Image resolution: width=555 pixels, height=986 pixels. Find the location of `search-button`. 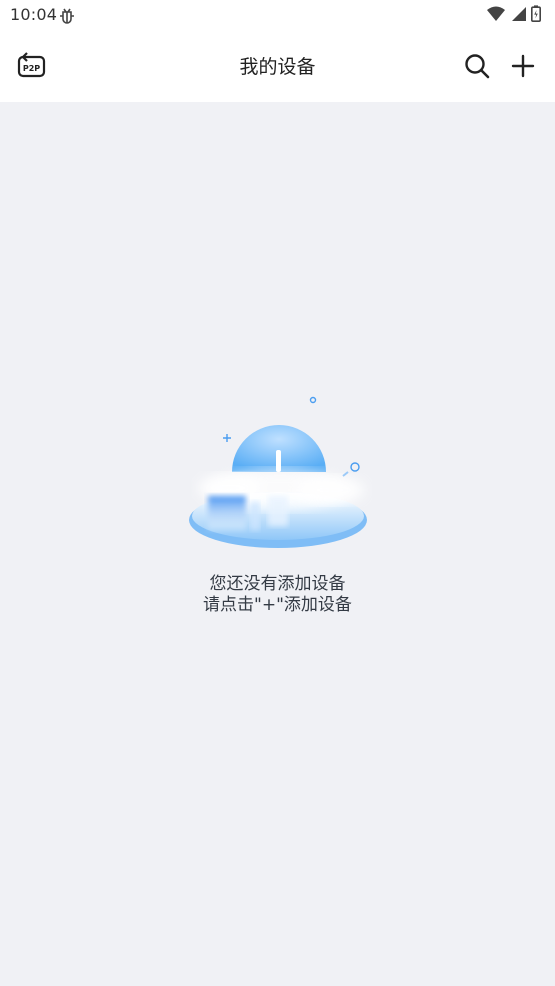

search-button is located at coordinates (477, 66).